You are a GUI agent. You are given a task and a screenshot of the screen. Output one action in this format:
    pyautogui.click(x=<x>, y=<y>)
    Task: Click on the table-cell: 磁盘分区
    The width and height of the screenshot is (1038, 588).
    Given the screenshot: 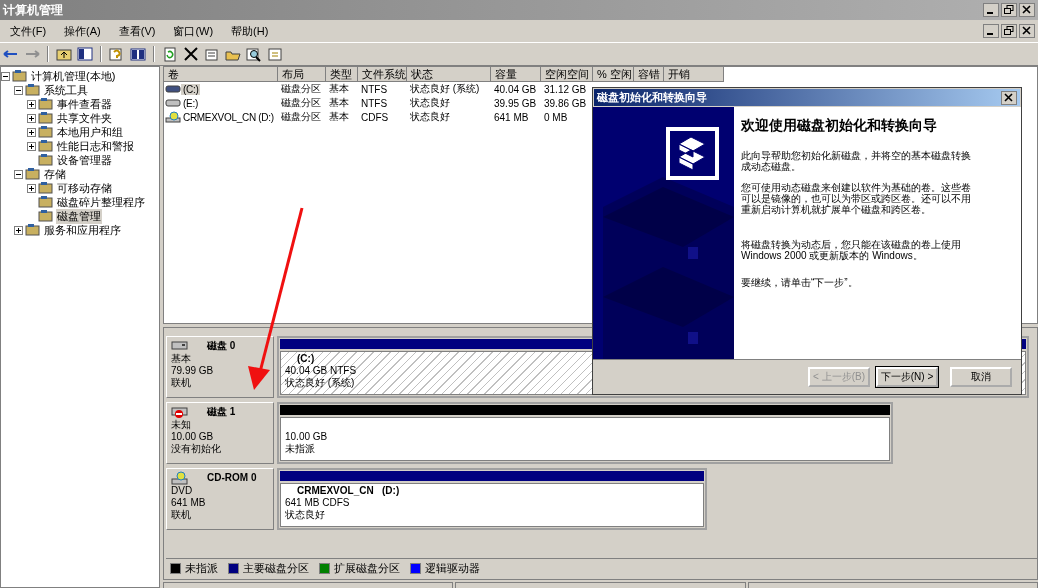 What is the action you would take?
    pyautogui.click(x=301, y=117)
    